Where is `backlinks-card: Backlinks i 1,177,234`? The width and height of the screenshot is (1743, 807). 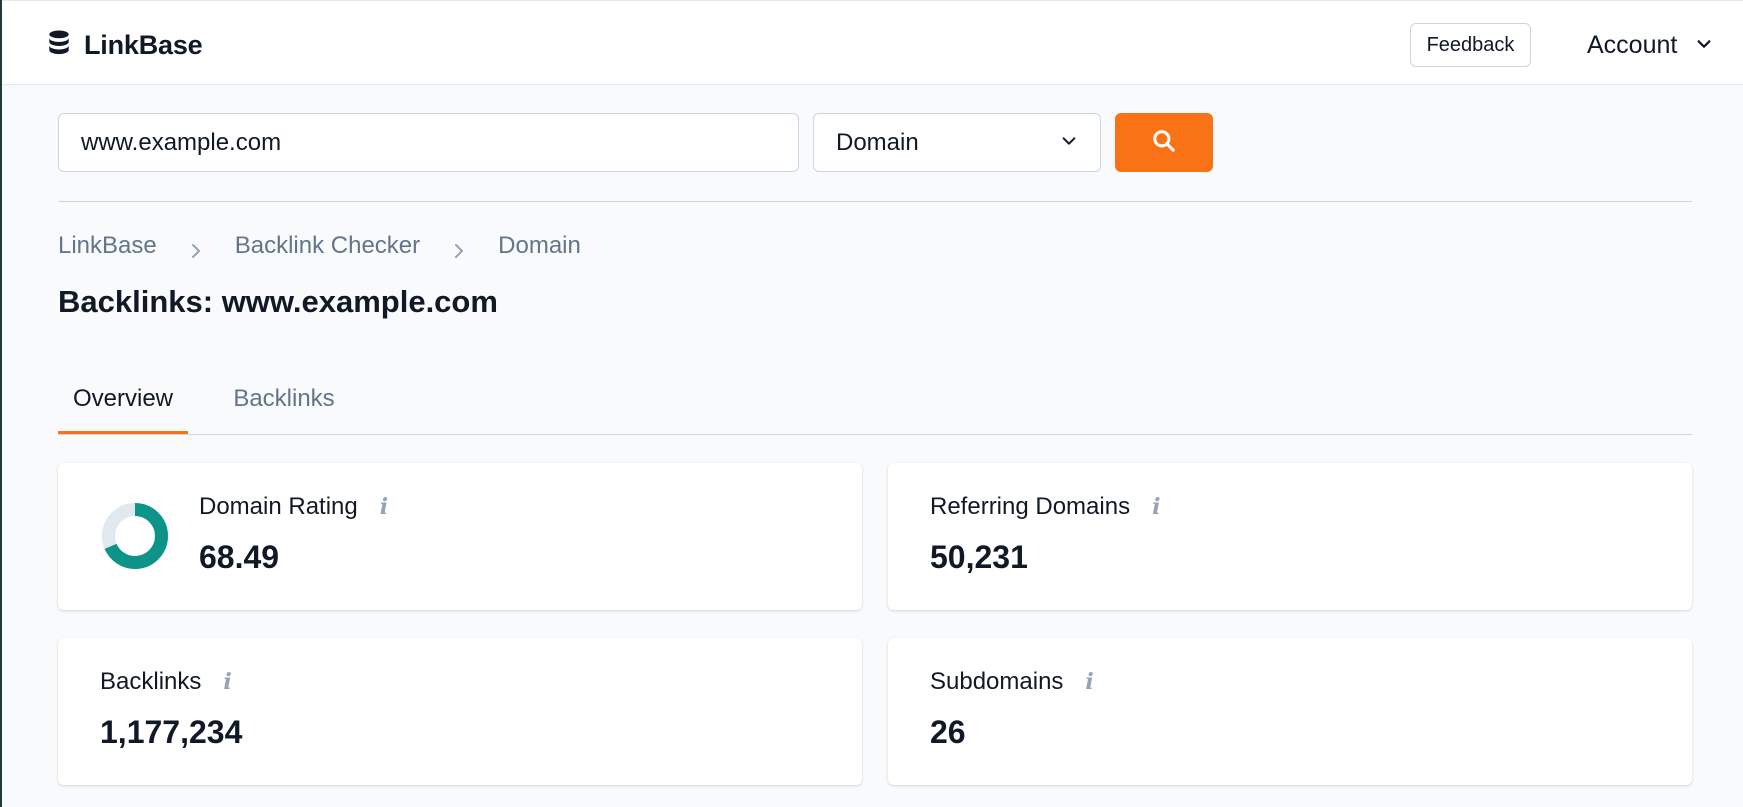 backlinks-card: Backlinks i 1,177,234 is located at coordinates (460, 711).